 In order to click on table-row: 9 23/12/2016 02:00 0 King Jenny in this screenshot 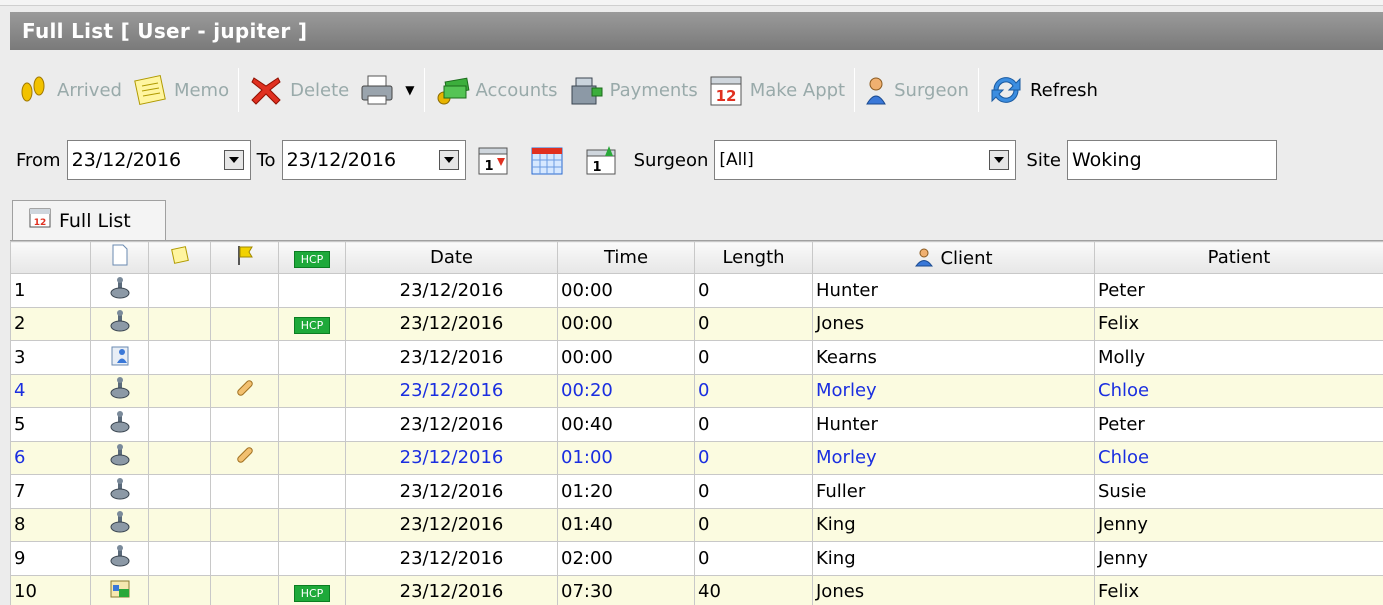, I will do `click(696, 558)`.